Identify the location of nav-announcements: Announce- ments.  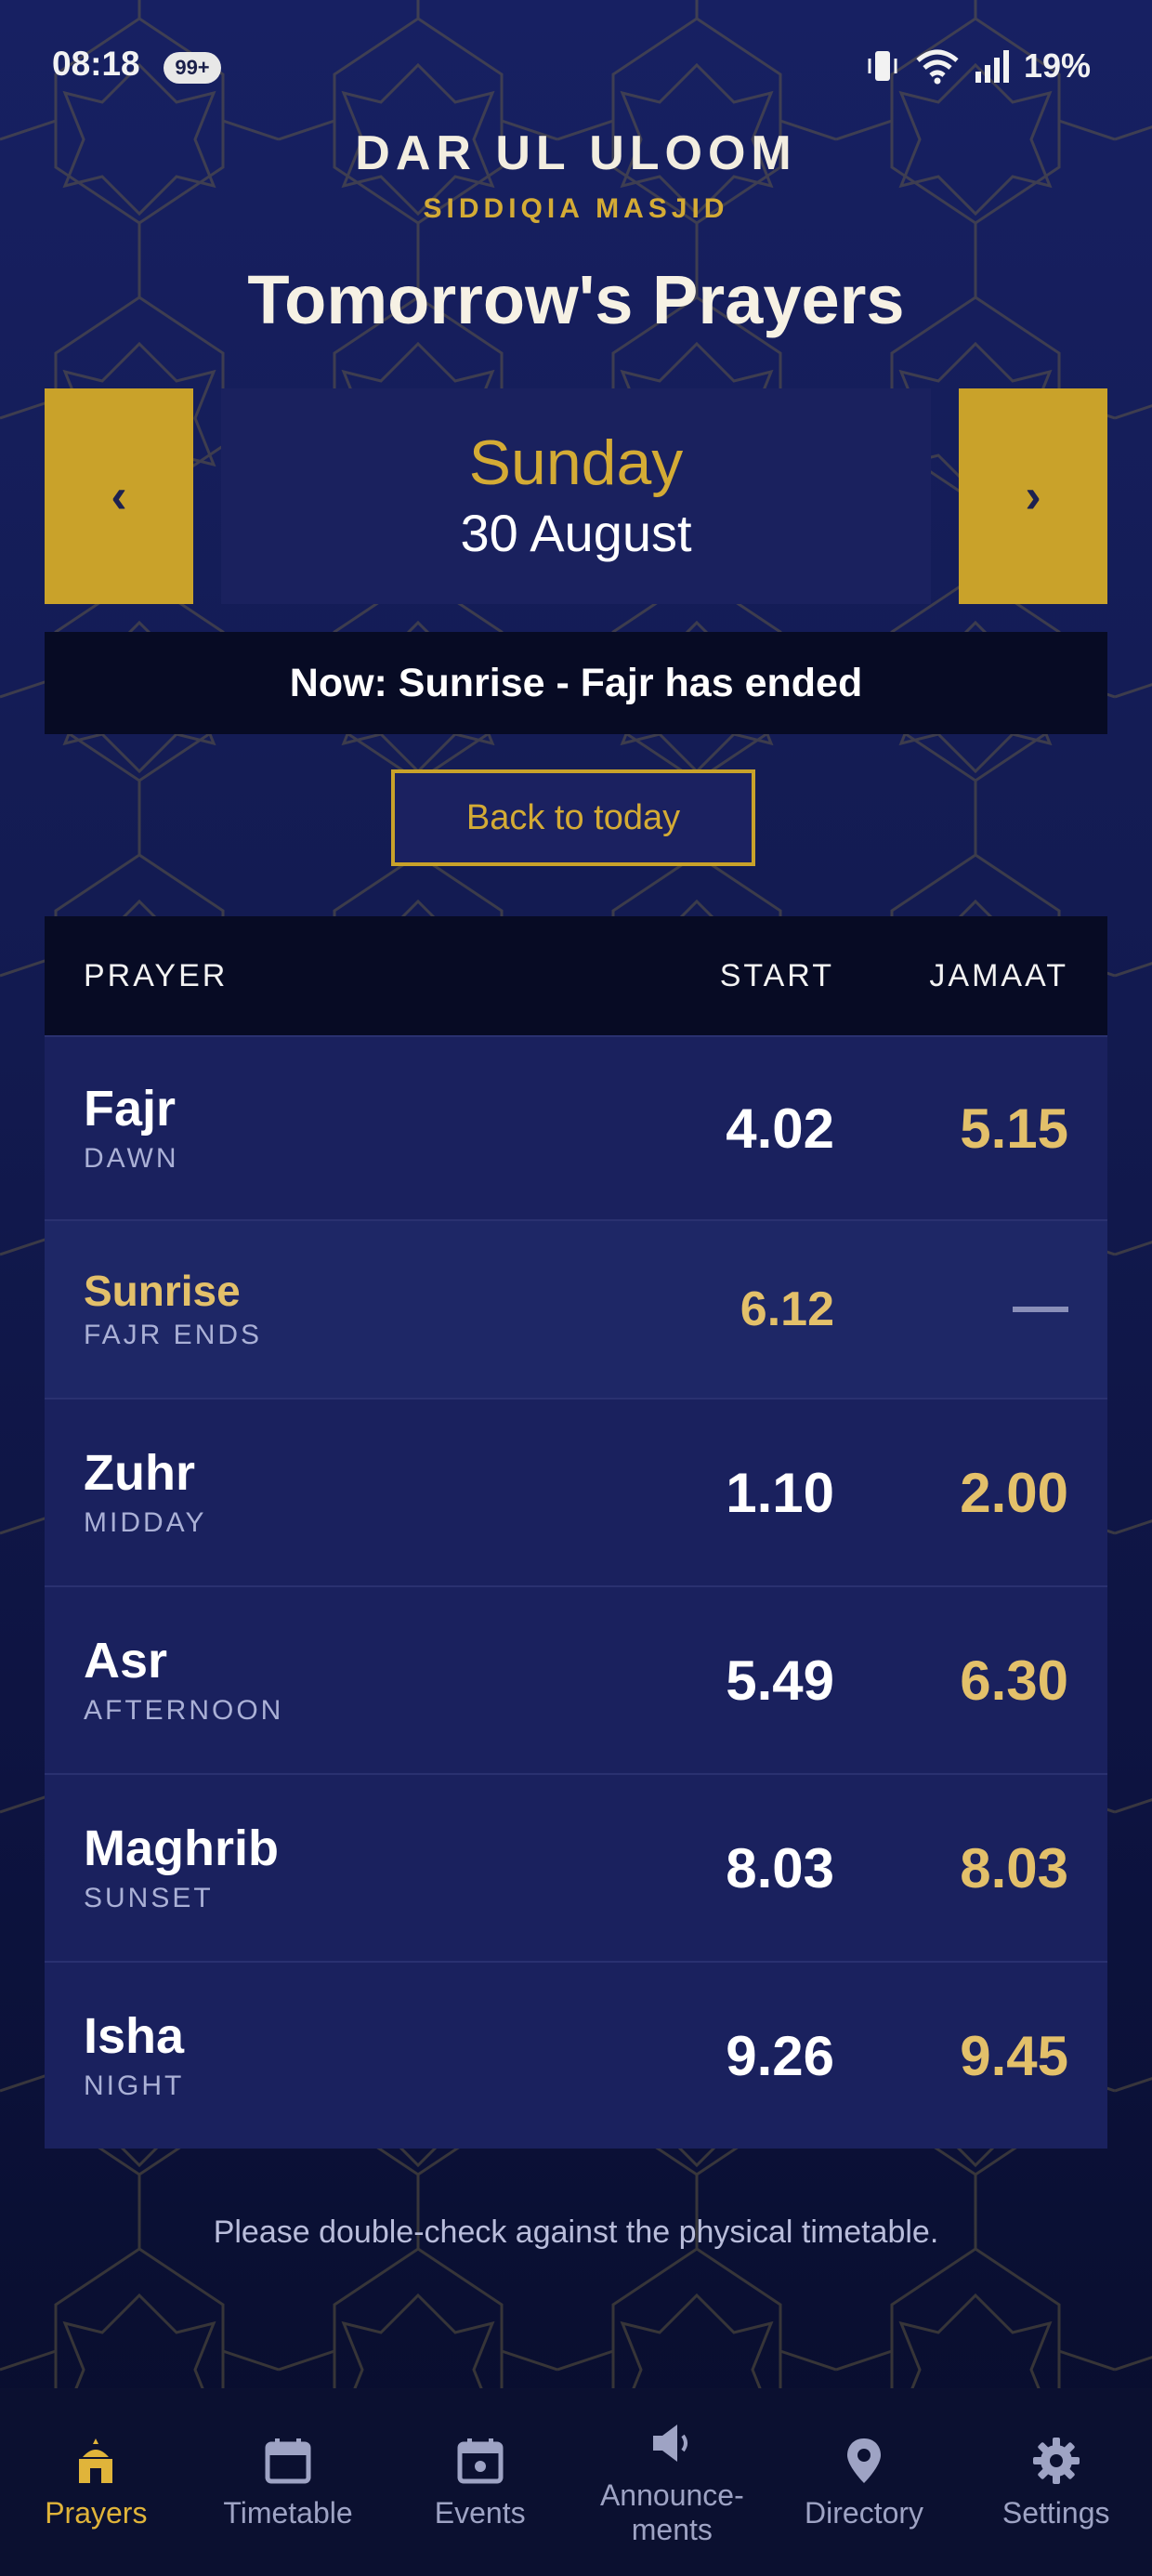
(672, 2482).